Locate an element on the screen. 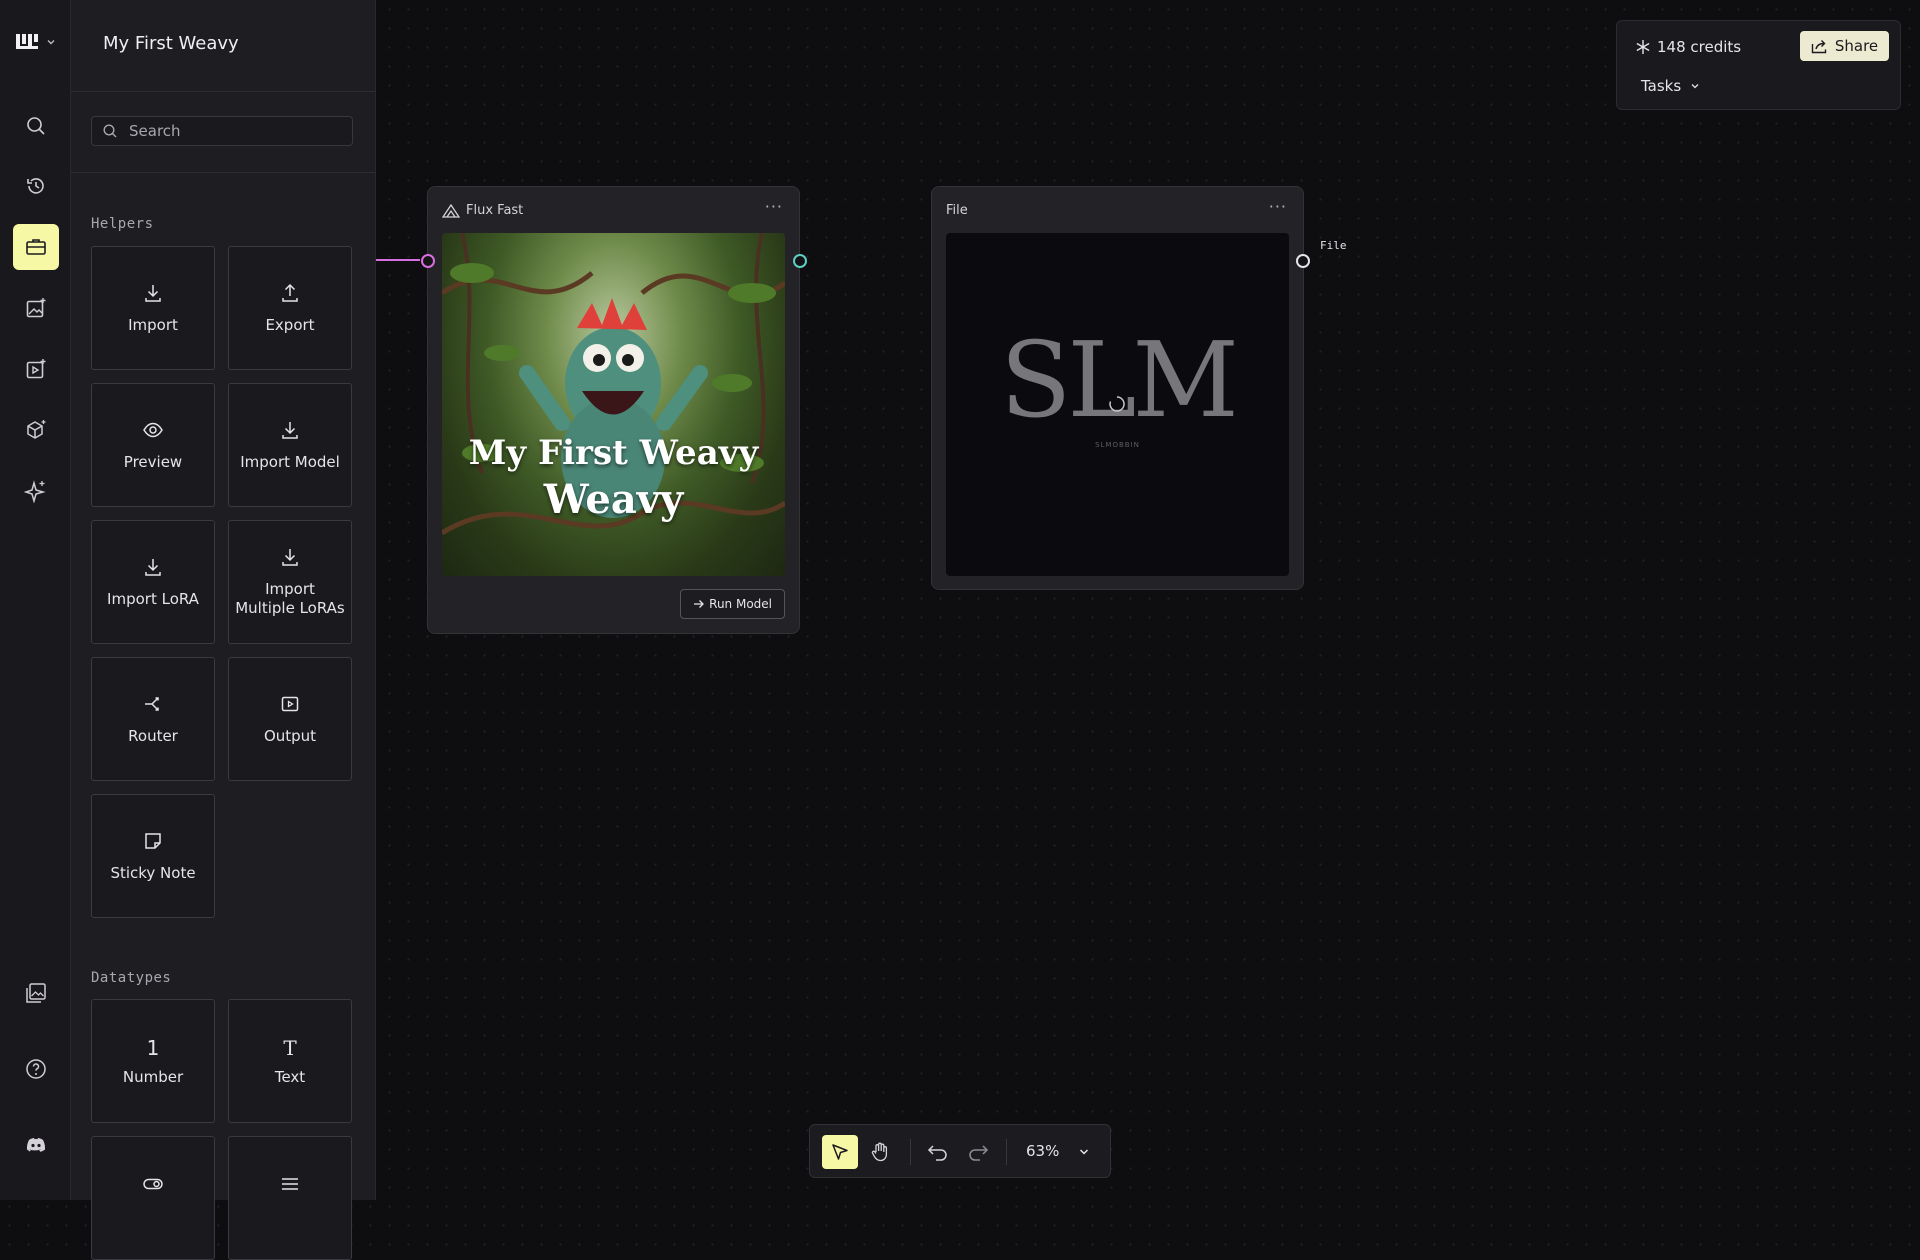 Image resolution: width=1920 pixels, height=1260 pixels. tasks-dropdown: Tasks is located at coordinates (1670, 86).